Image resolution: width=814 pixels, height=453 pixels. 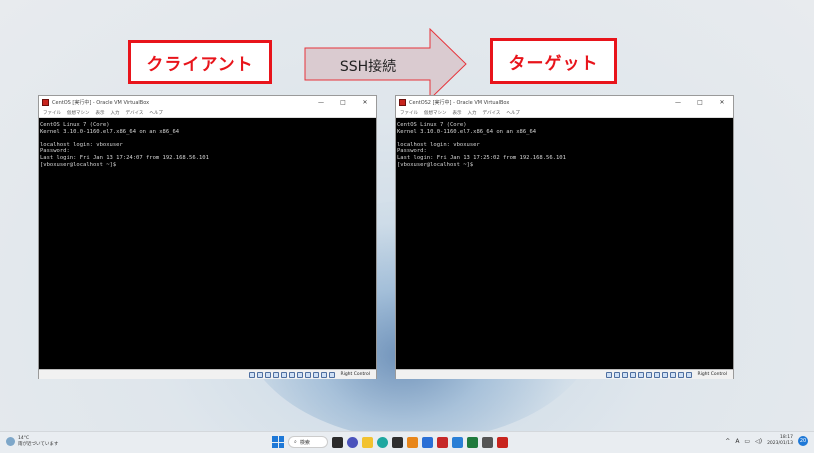 What do you see at coordinates (278, 442) in the screenshot?
I see `start-button` at bounding box center [278, 442].